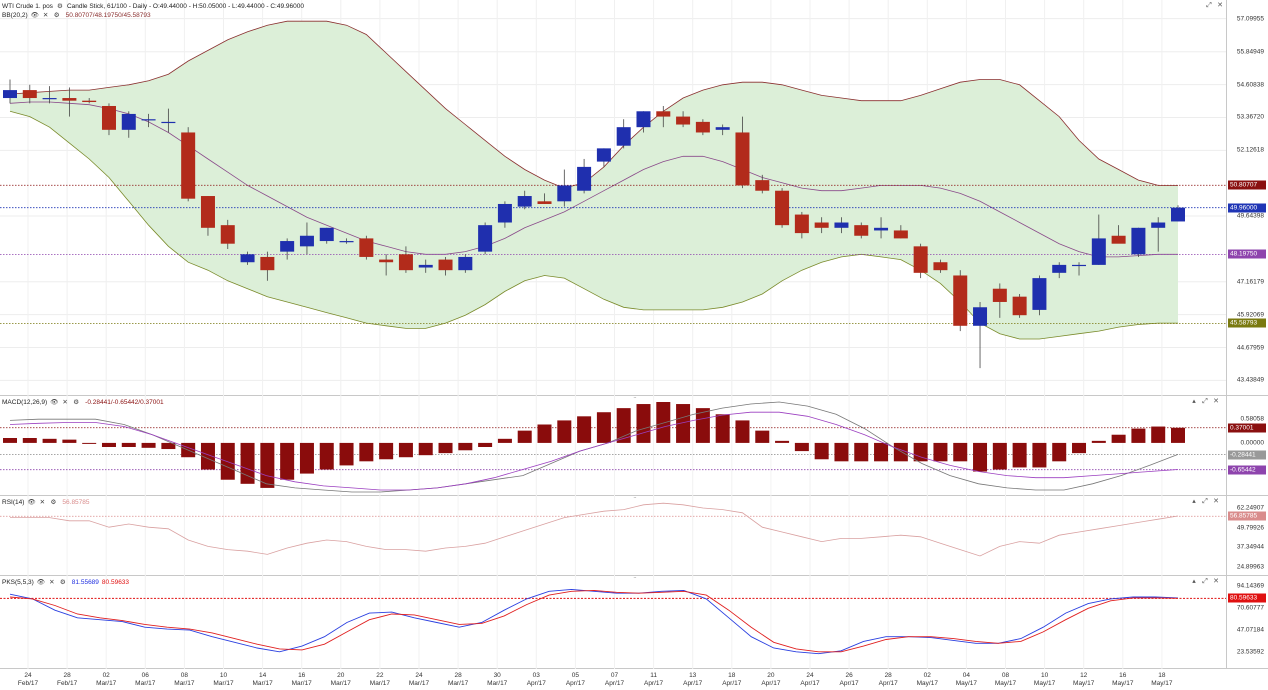  I want to click on rsi-line, so click(594, 529).